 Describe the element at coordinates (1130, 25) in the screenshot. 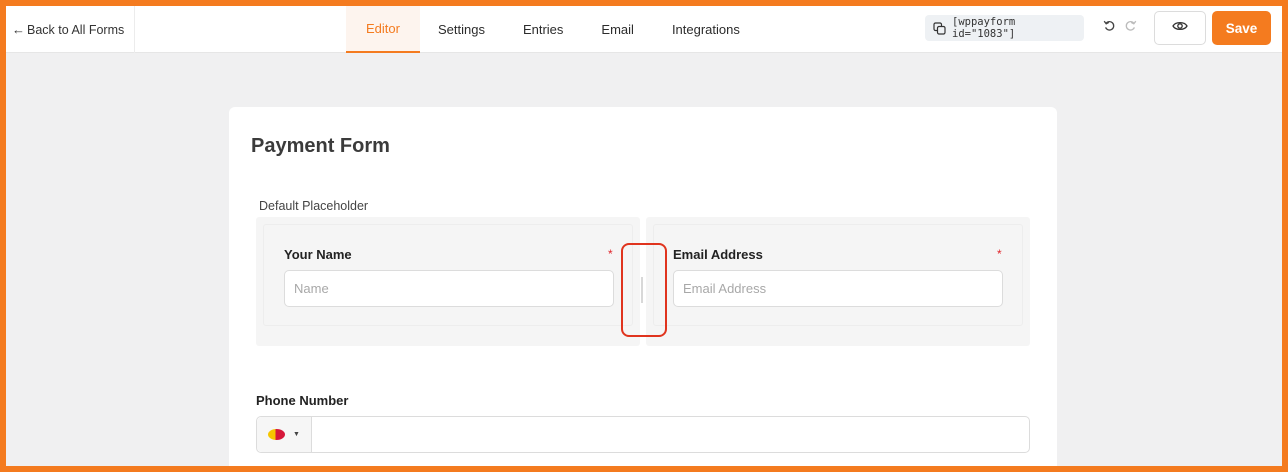

I see `redo-icon` at that location.